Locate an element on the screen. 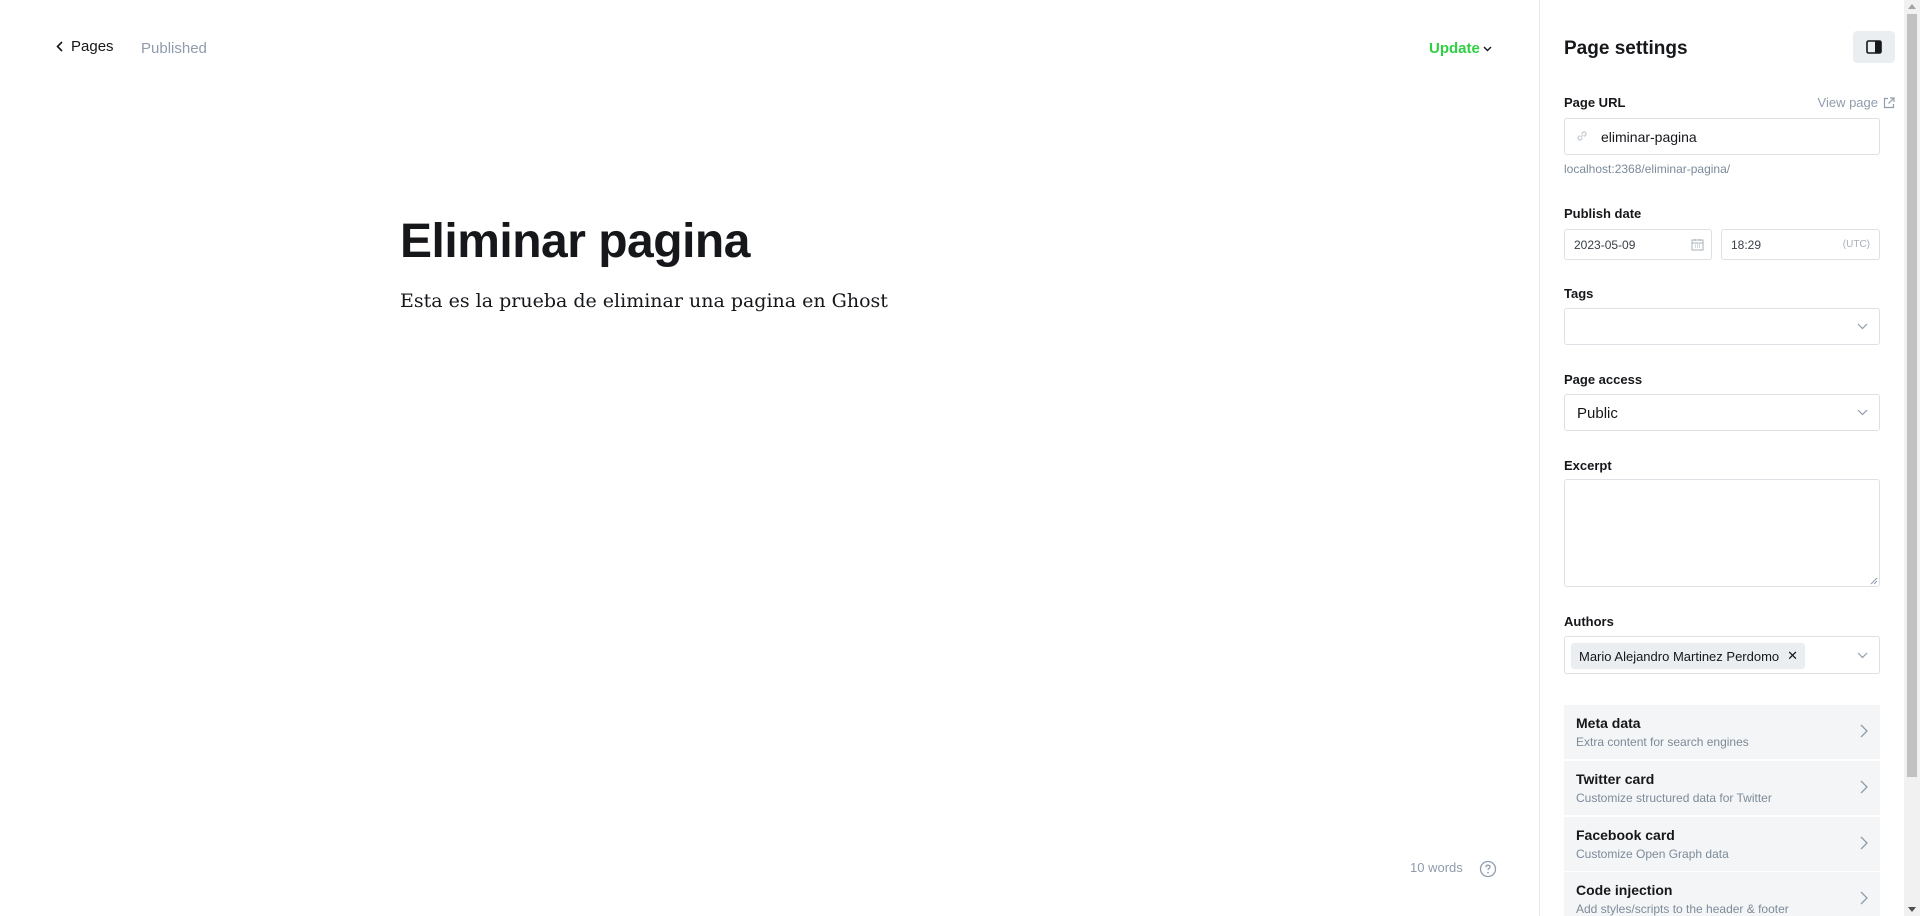  settings-scrollbar is located at coordinates (1912, 458).